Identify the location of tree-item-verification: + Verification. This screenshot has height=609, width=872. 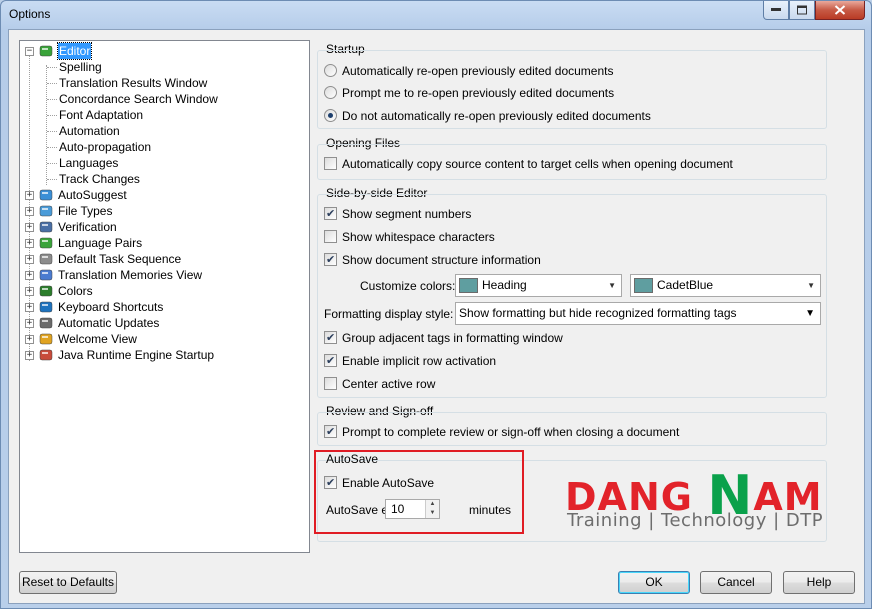
(164, 227).